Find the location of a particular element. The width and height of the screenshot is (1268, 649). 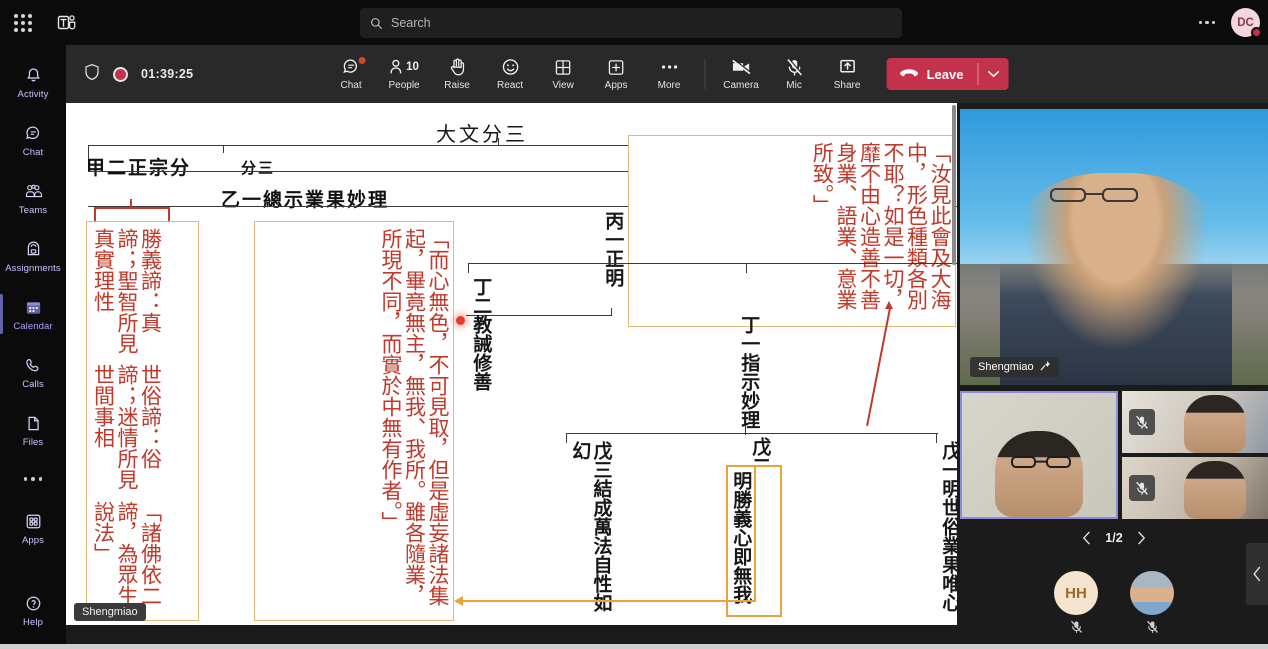

sidebar-item-label: Teams is located at coordinates (33, 210).